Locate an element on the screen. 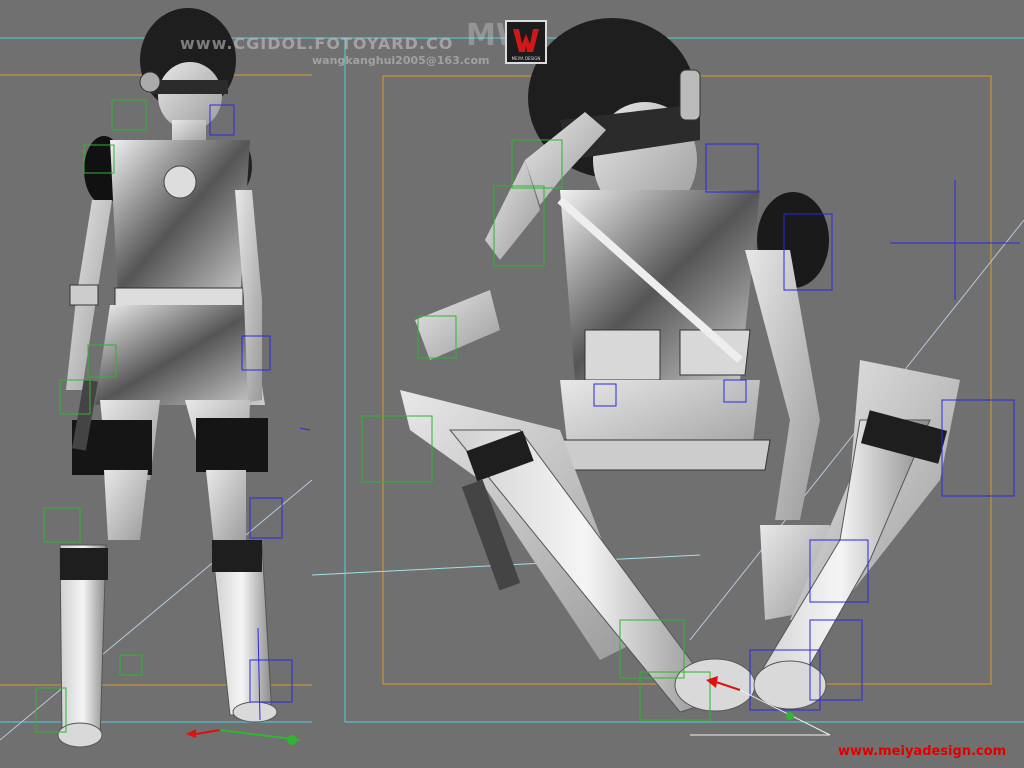 The width and height of the screenshot is (1024, 768). site-watermark-bottom: www.meiyadesign.com is located at coordinates (922, 751).